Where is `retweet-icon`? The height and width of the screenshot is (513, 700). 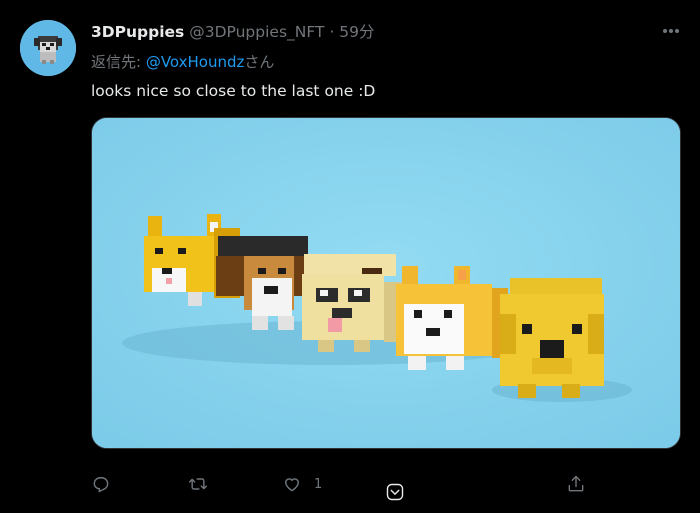 retweet-icon is located at coordinates (198, 484).